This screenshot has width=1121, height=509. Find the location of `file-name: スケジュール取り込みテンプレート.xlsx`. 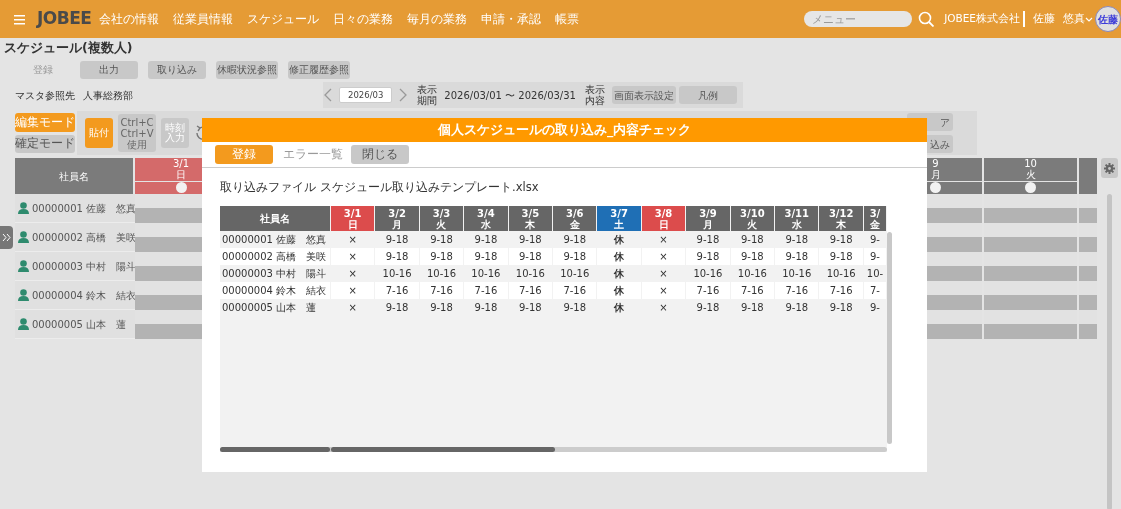

file-name: スケジュール取り込みテンプレート.xlsx is located at coordinates (429, 187).